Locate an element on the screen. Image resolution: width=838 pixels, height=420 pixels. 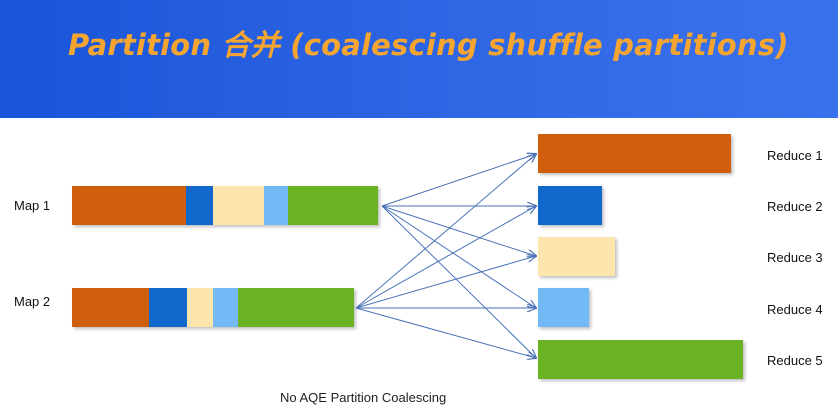
arrow-map1-reduce3 is located at coordinates (458, 230).